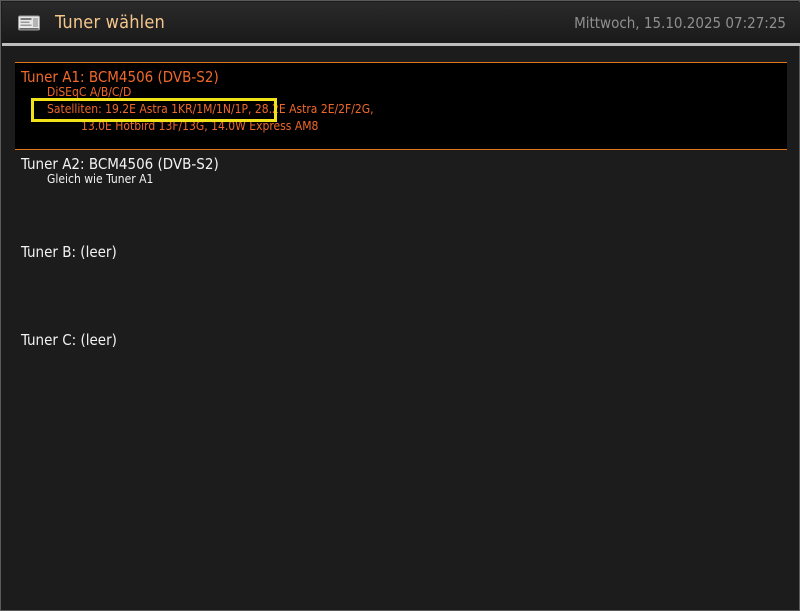  I want to click on page-title: Tuner wählen, so click(110, 22).